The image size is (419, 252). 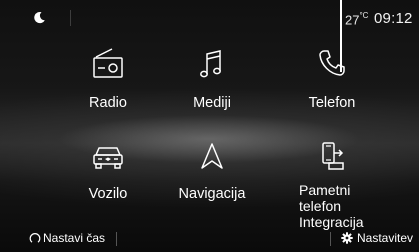 I want to click on tile-radio-label: Radio, so click(x=108, y=103).